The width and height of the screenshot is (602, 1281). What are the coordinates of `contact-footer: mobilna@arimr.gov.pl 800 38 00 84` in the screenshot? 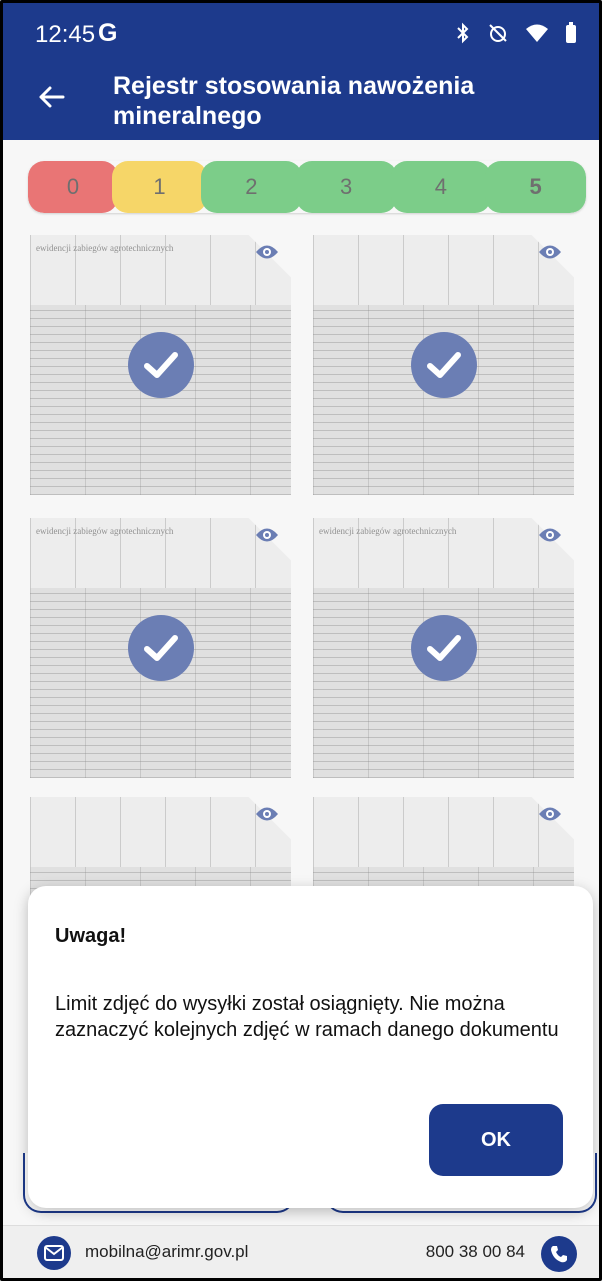 It's located at (301, 1251).